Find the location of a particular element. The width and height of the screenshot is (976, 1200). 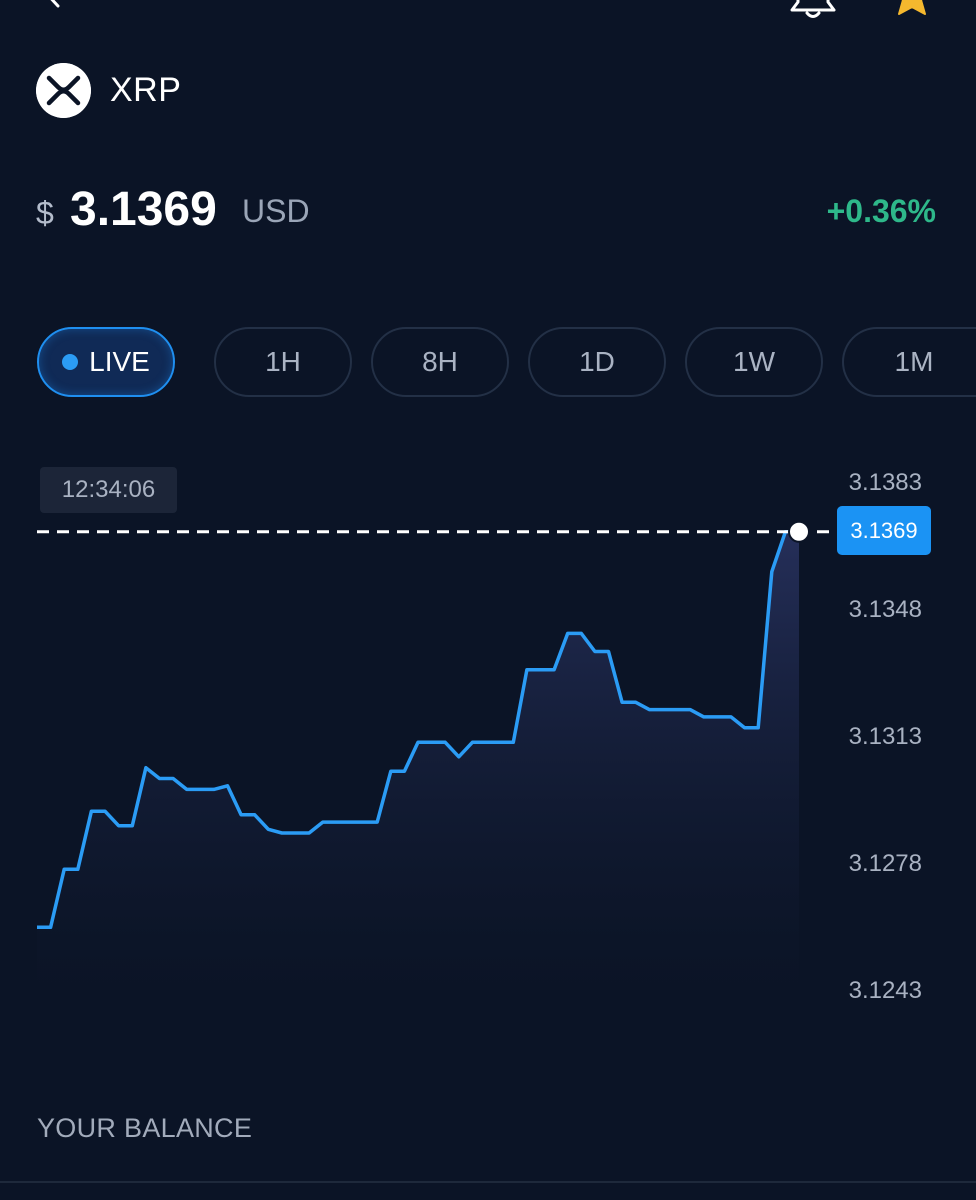

current-price-badge: 3.1369 is located at coordinates (884, 530).